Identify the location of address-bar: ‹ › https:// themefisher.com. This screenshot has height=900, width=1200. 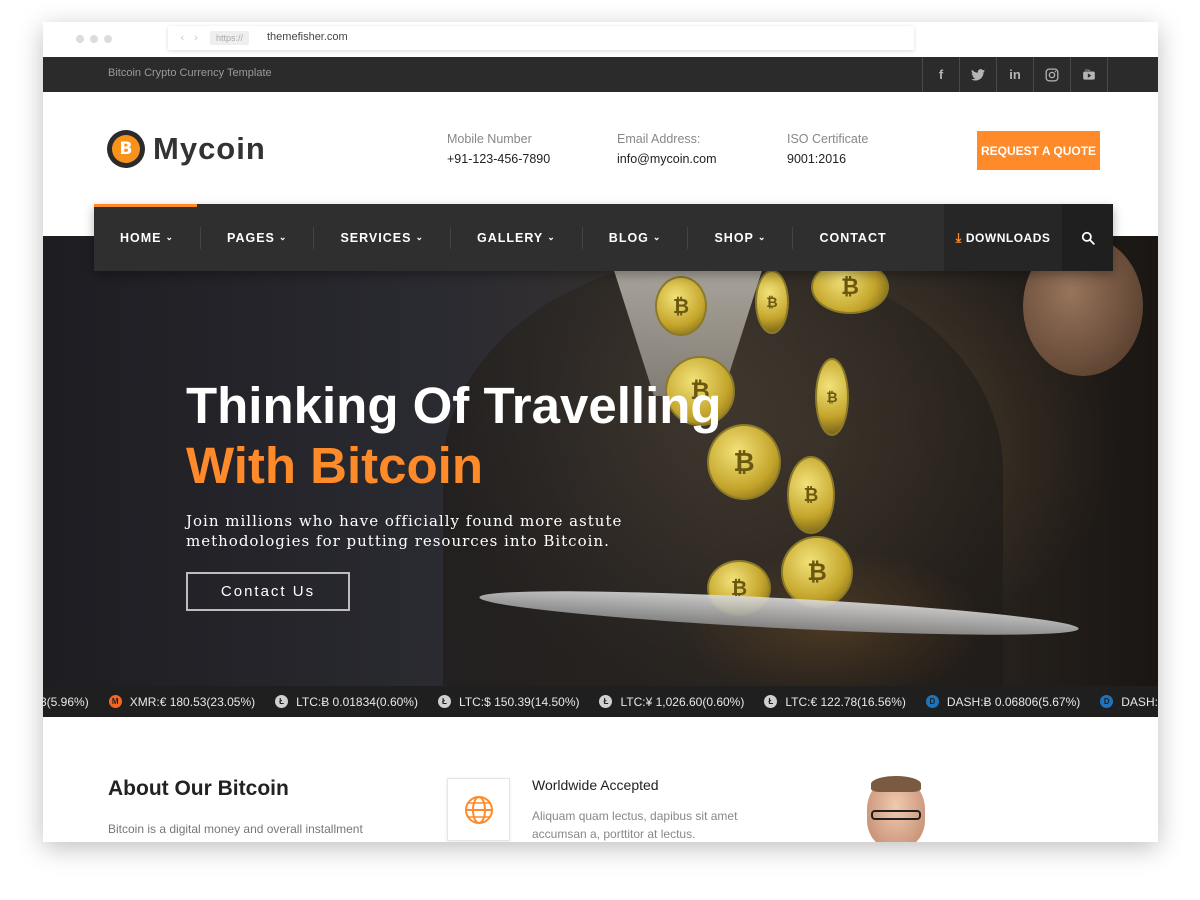
(541, 38).